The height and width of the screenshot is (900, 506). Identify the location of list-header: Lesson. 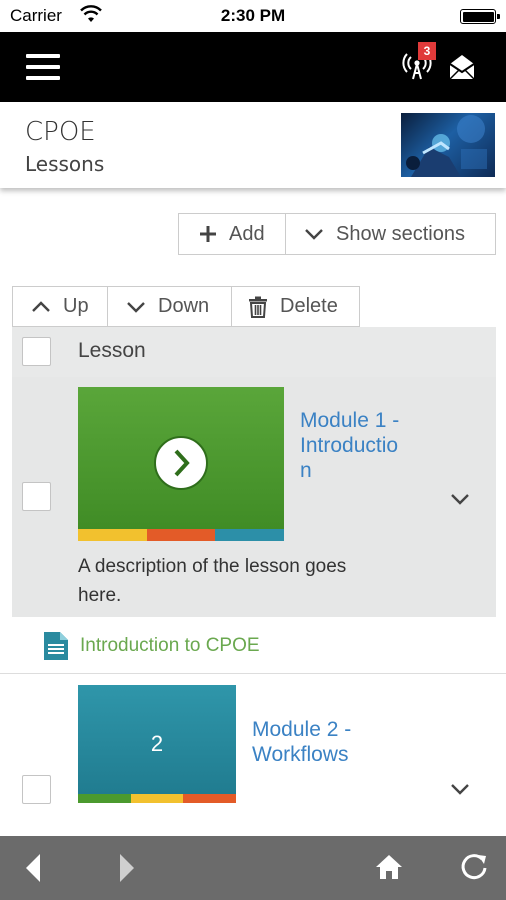
(254, 352).